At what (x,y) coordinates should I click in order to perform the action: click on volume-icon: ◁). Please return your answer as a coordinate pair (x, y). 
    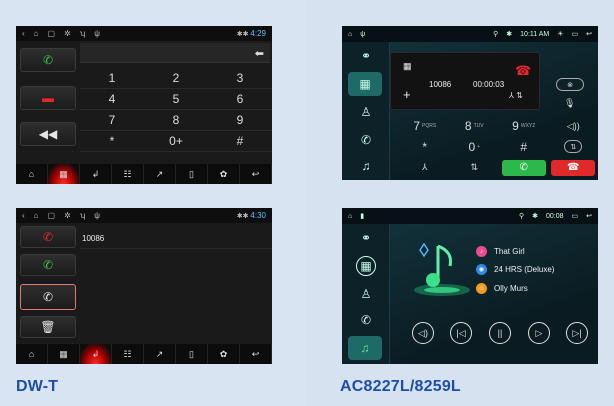
    Looking at the image, I should click on (423, 333).